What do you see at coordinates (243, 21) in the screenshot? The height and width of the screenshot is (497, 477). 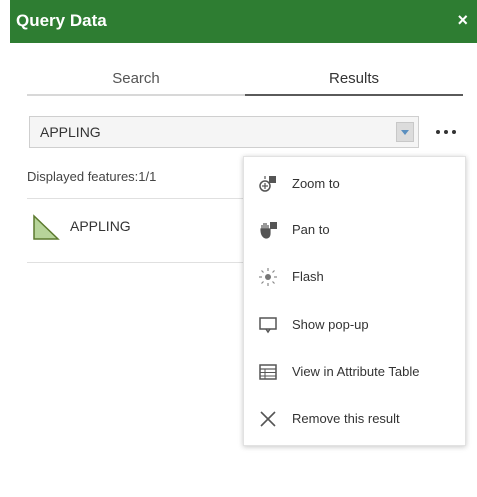 I see `panel-header: Query Data ×` at bounding box center [243, 21].